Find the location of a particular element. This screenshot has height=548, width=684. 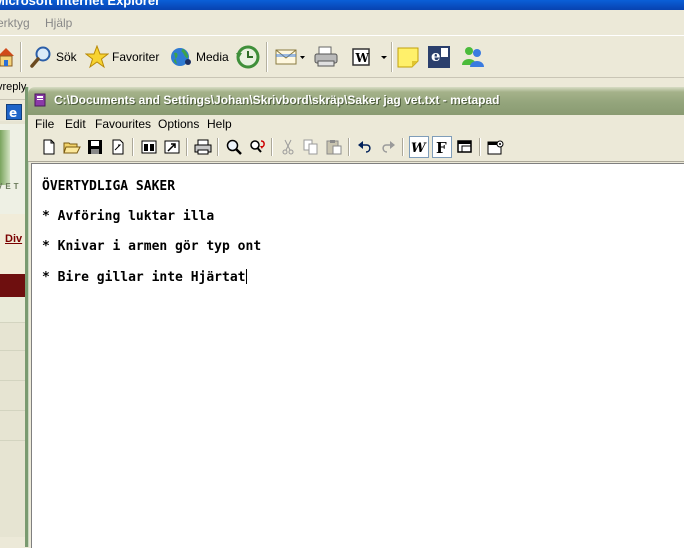

font-icon: F is located at coordinates (441, 147).